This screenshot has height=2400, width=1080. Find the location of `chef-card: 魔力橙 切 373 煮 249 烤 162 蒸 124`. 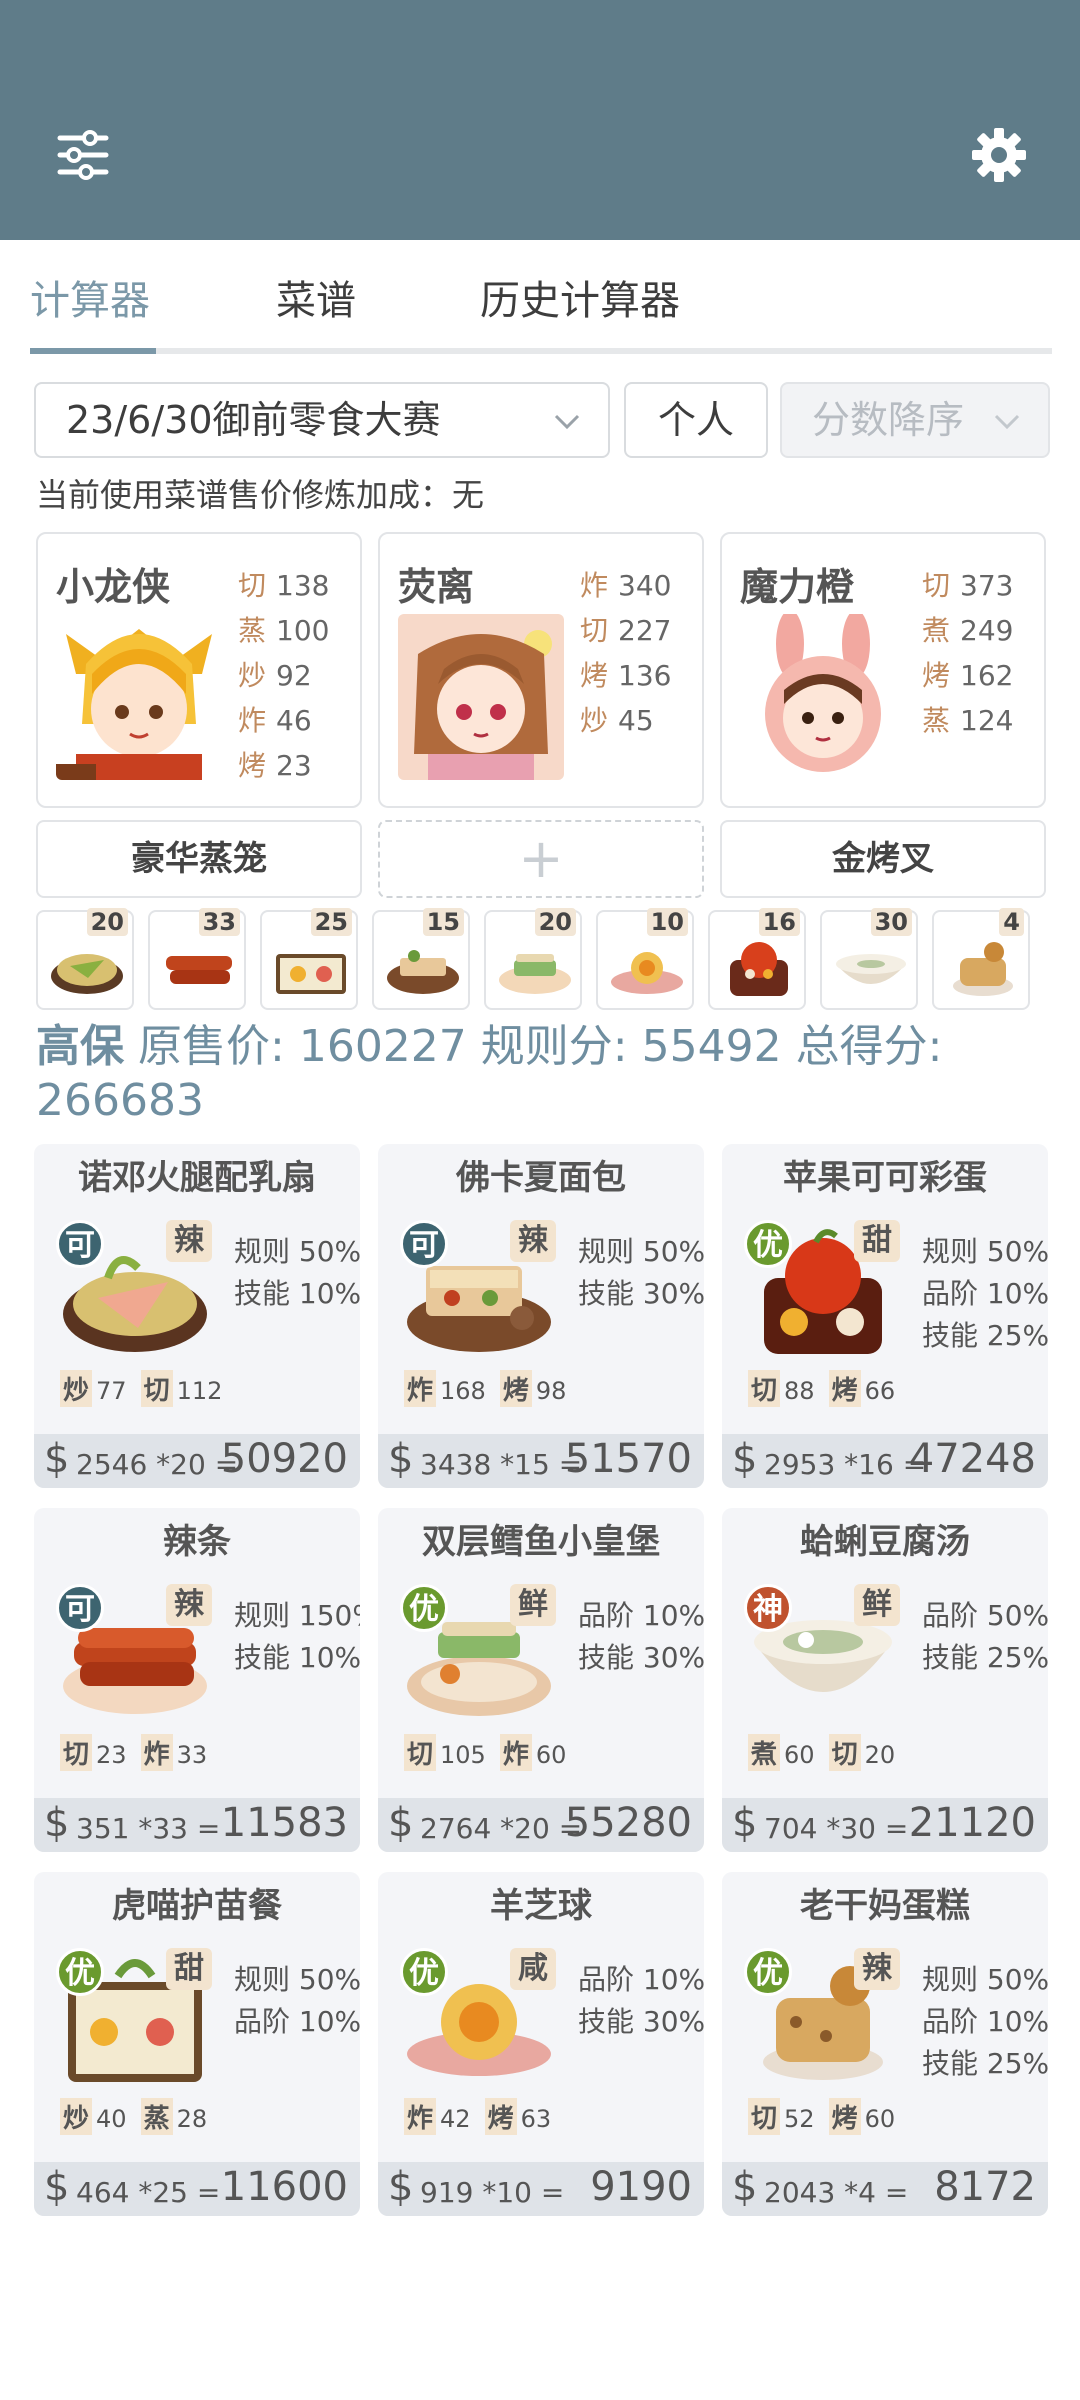

chef-card: 魔力橙 切 373 煮 249 烤 162 蒸 124 is located at coordinates (883, 670).